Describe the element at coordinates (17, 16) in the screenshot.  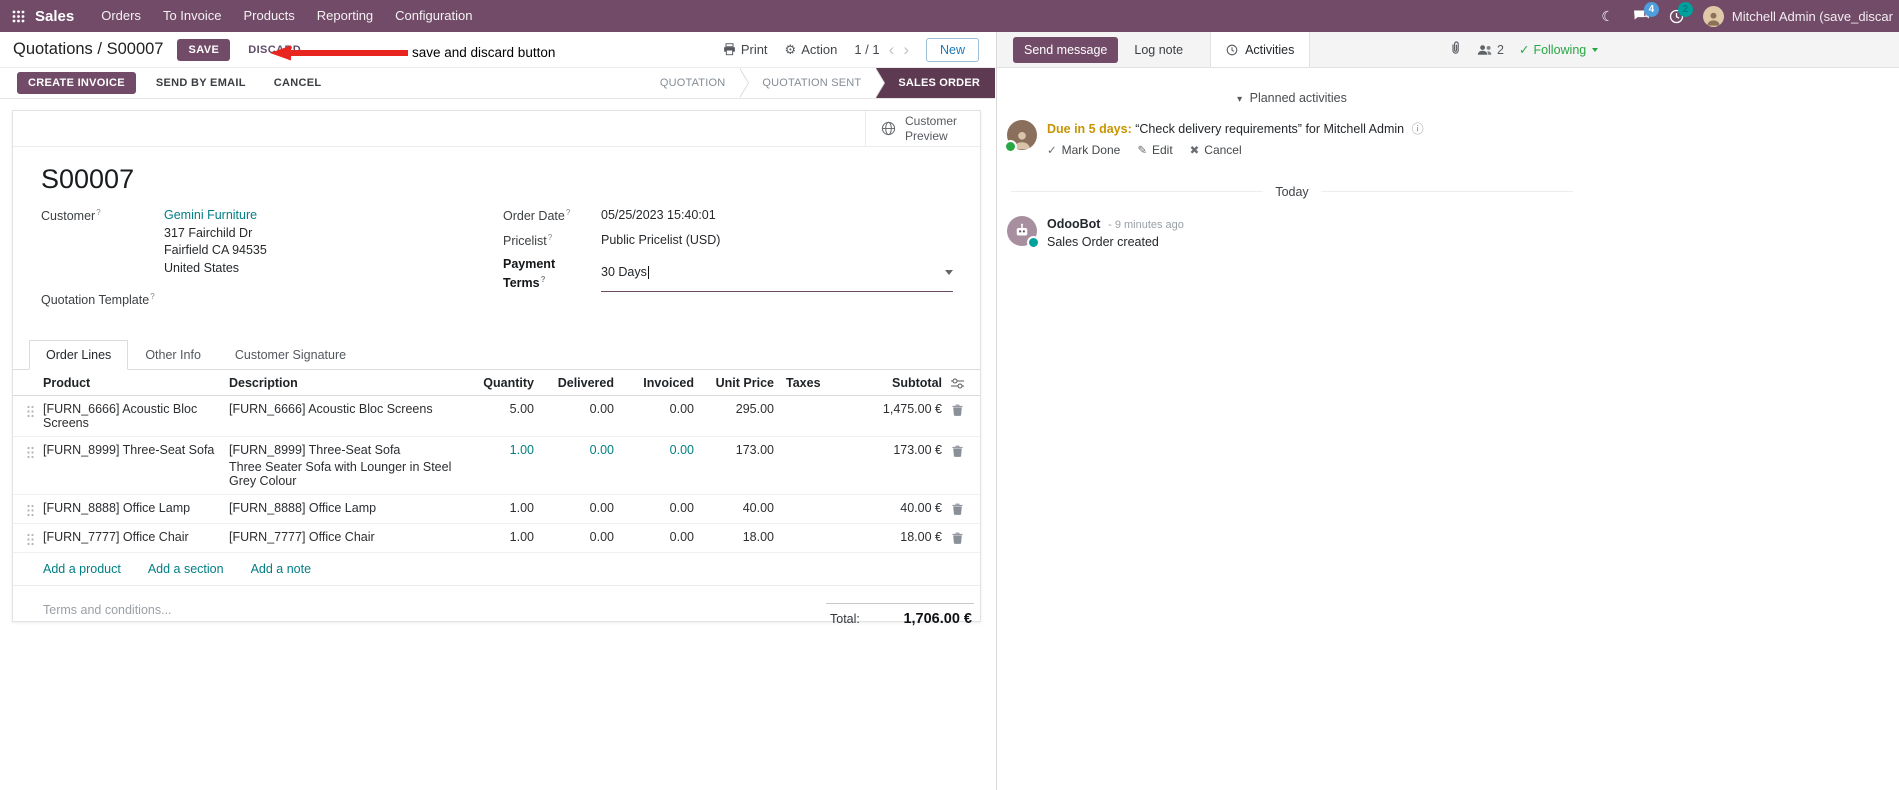
I see `apps-grid-icon` at that location.